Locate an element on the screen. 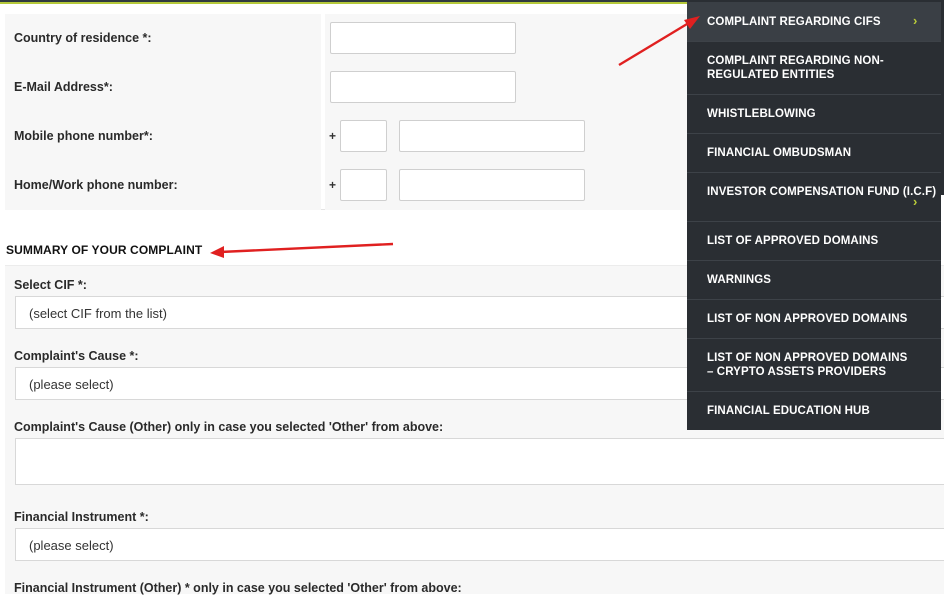 The width and height of the screenshot is (944, 595). menu-item-whistleblowing: WHISTLEBLOWING is located at coordinates (814, 114).